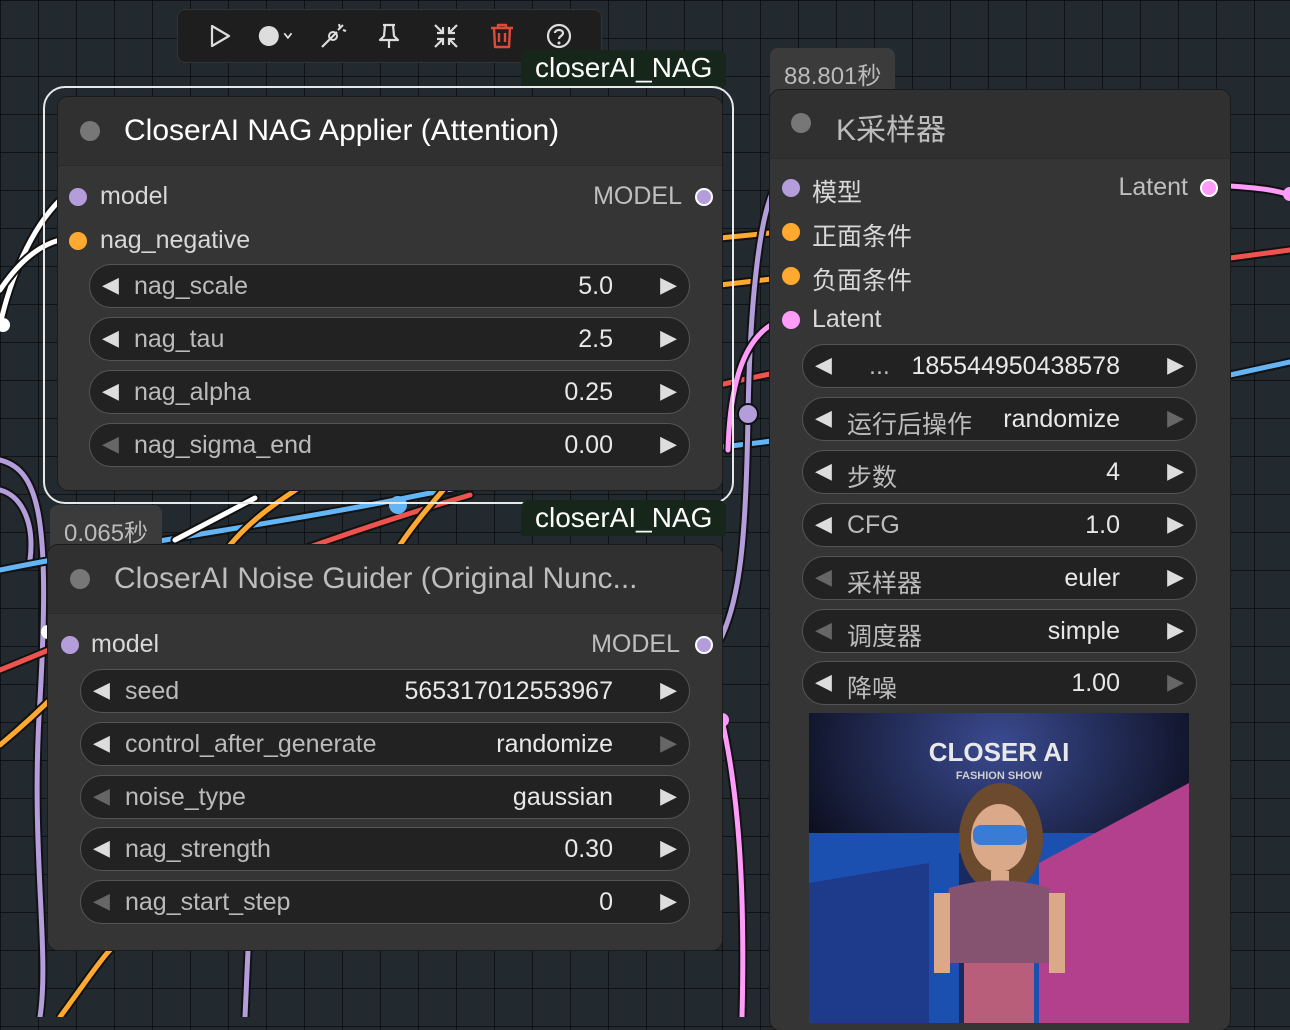 The width and height of the screenshot is (1290, 1030). Describe the element at coordinates (125, 644) in the screenshot. I see `slot-label: model` at that location.